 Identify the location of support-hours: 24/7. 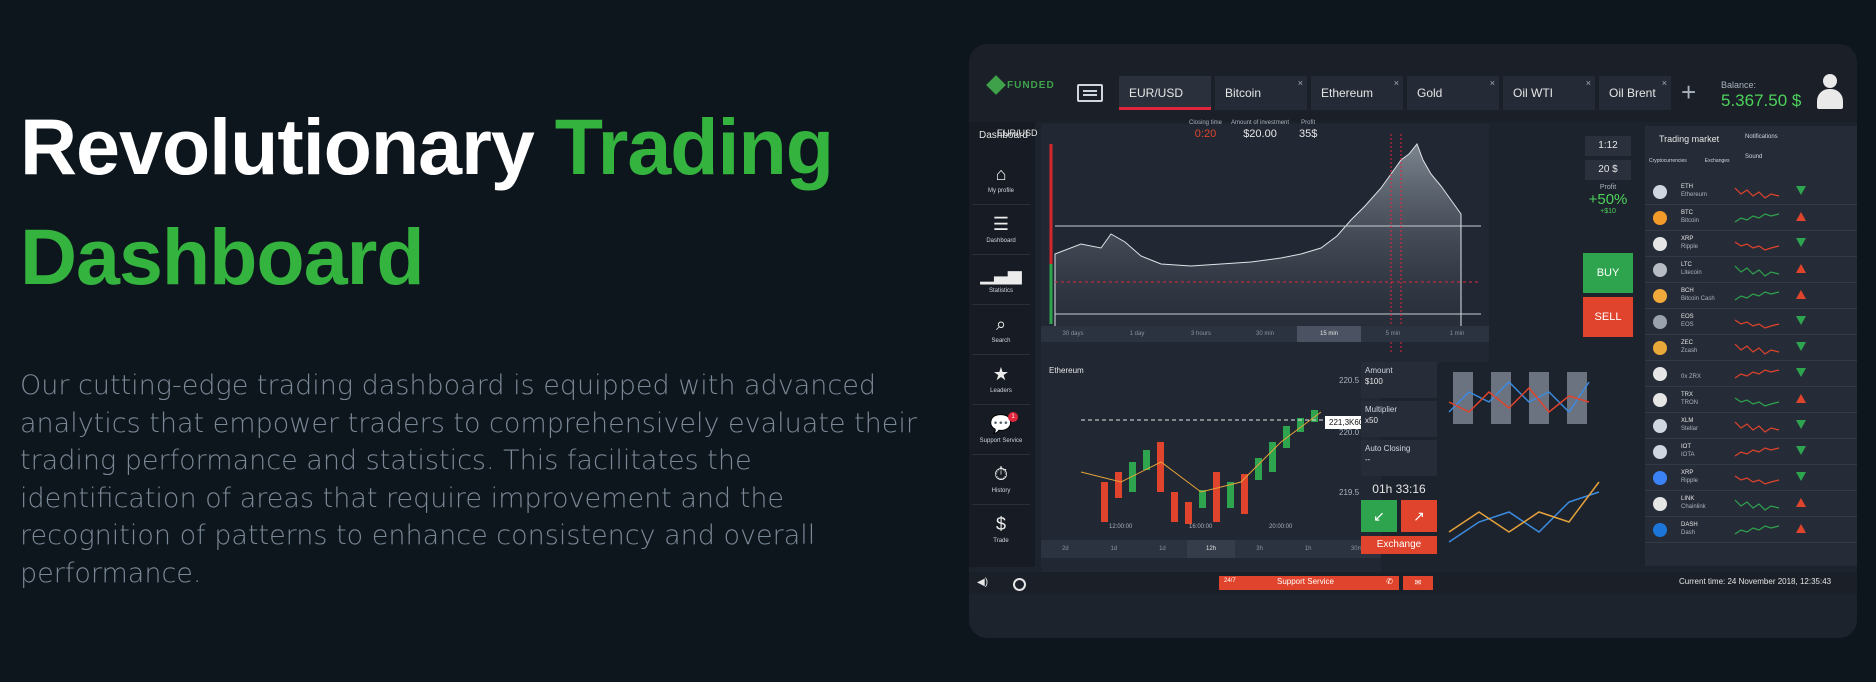
(1230, 581).